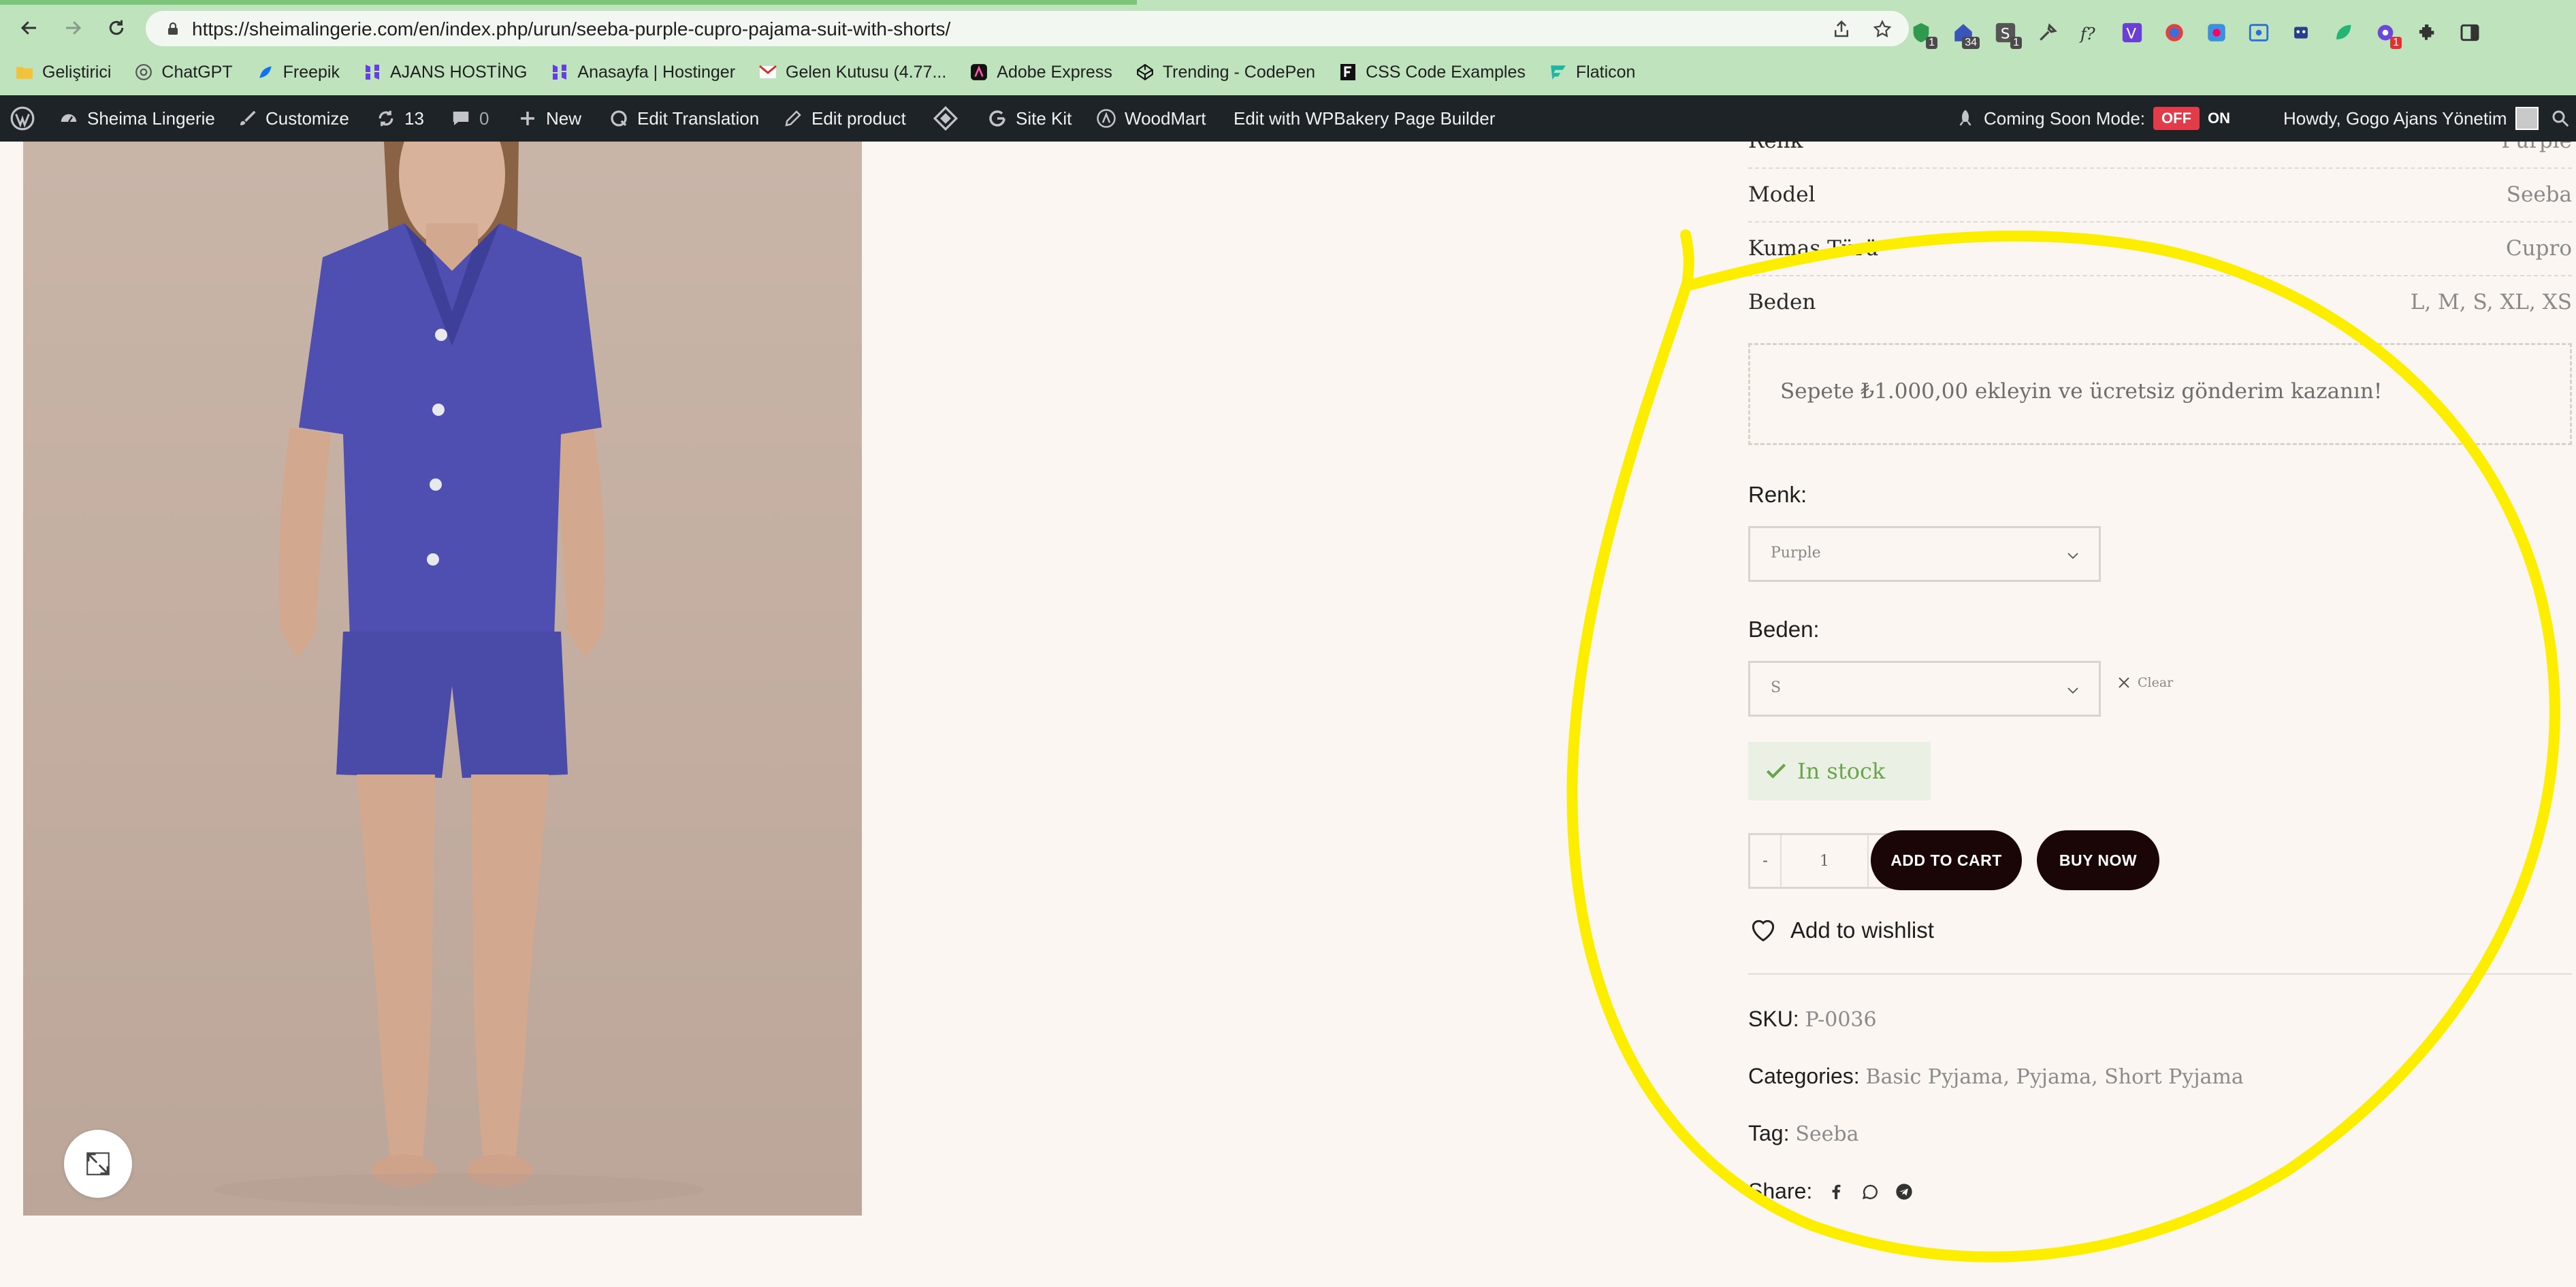 Image resolution: width=2576 pixels, height=1287 pixels. I want to click on leaf-icon, so click(2344, 32).